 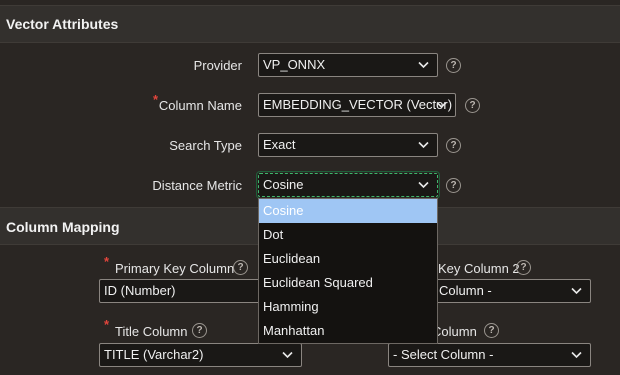 What do you see at coordinates (200, 105) in the screenshot?
I see `column-name-label: Column Name` at bounding box center [200, 105].